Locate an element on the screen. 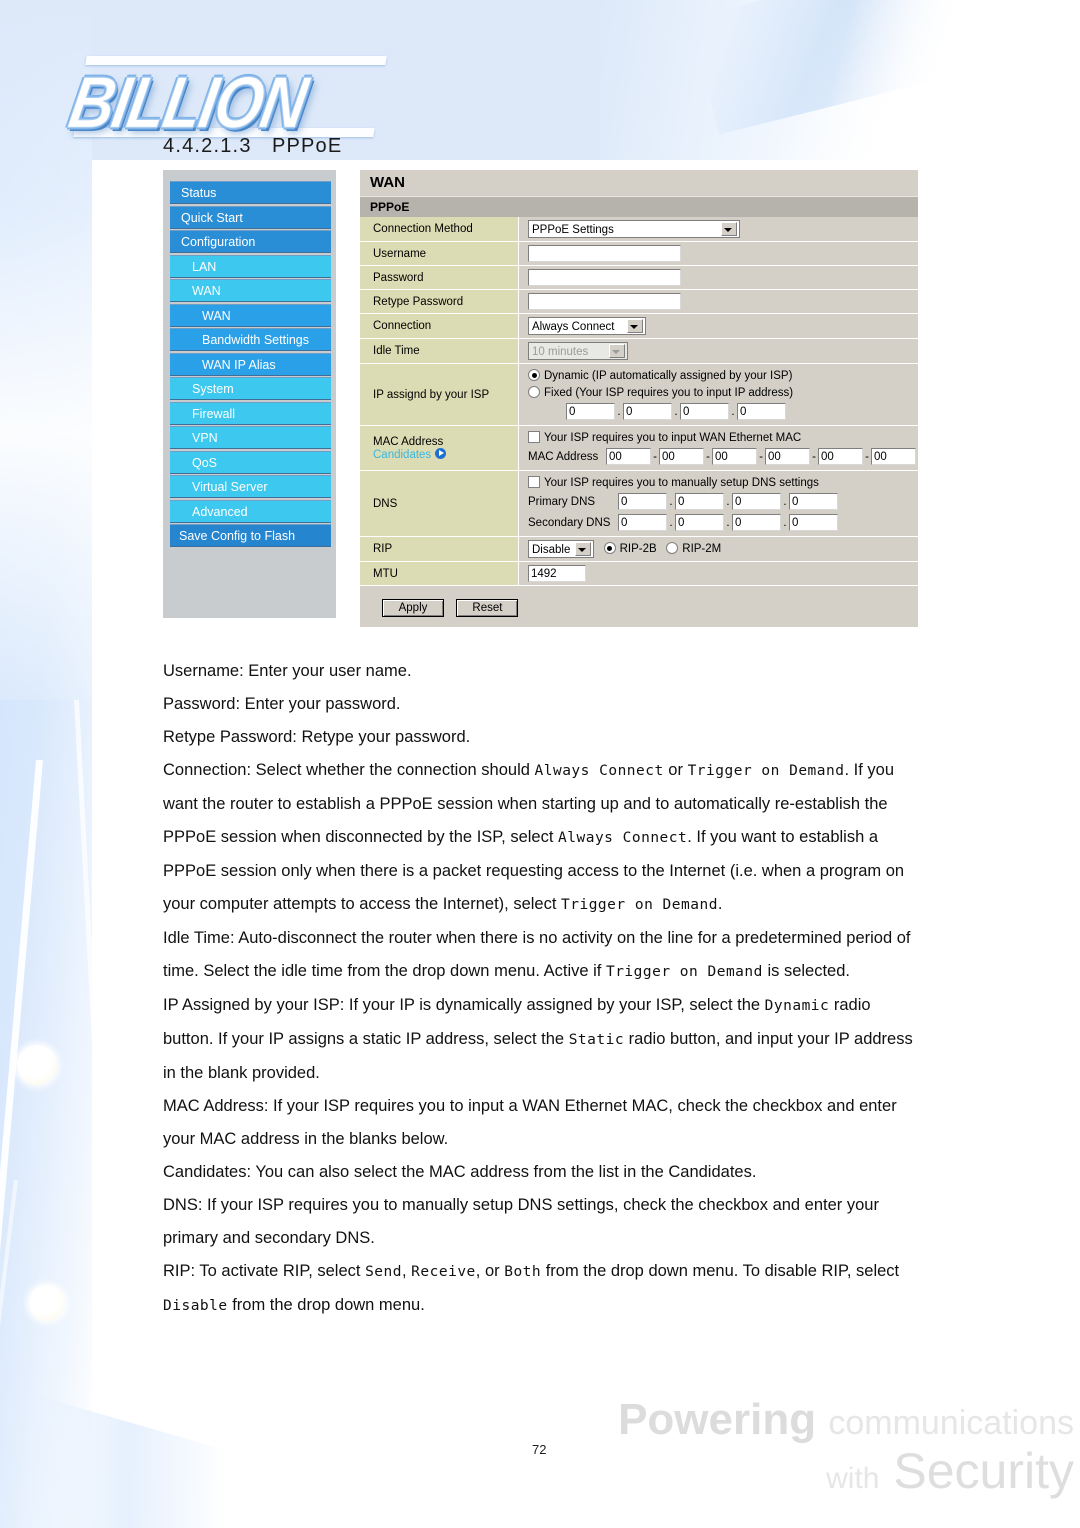  ip-octet-4: 0 is located at coordinates (761, 411).